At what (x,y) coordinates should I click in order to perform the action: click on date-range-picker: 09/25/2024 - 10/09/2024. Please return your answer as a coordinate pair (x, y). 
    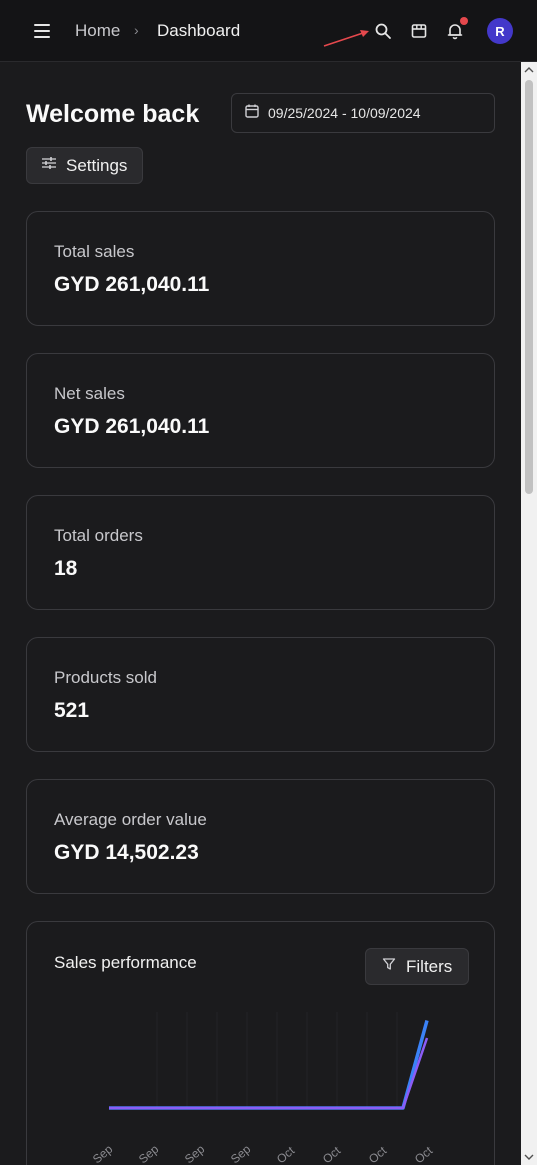
    Looking at the image, I should click on (363, 113).